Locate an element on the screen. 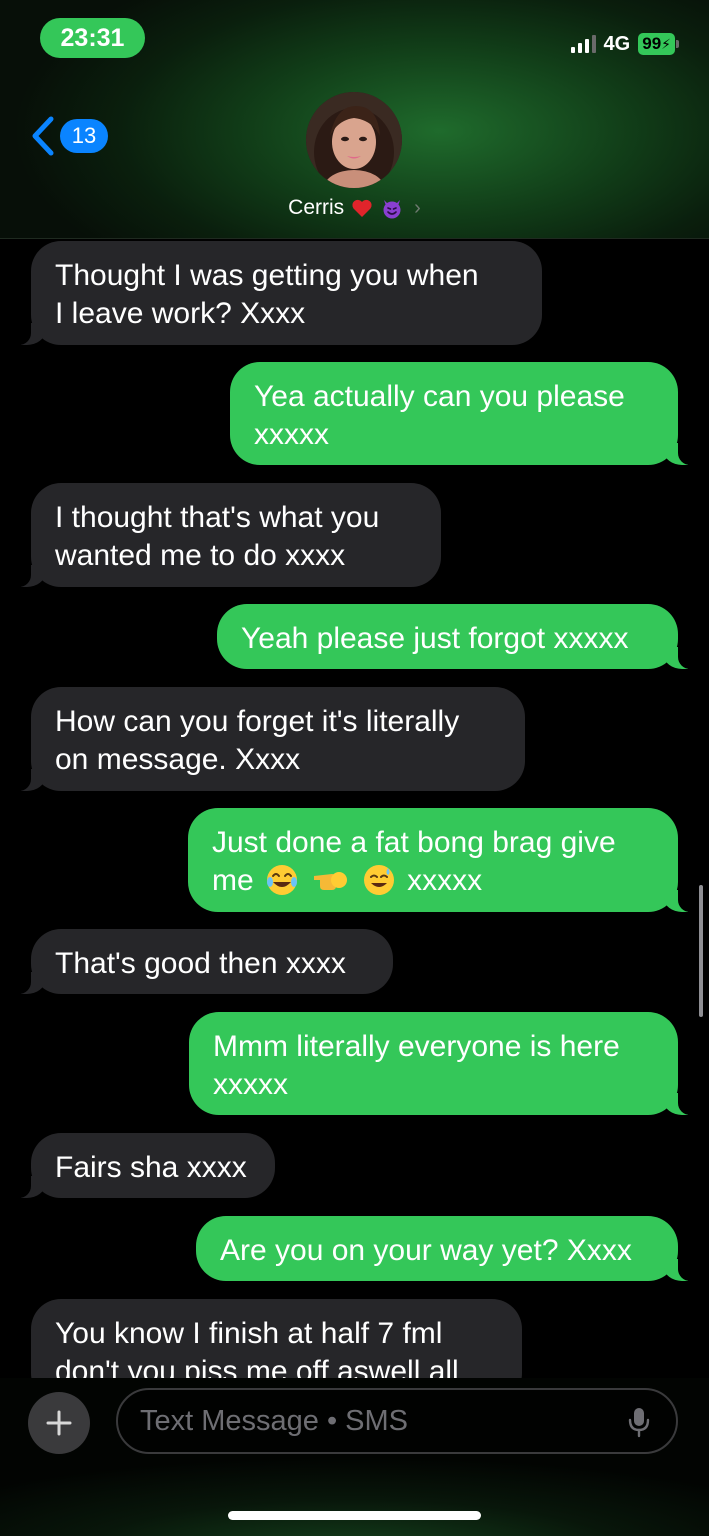  received-message: Fairs sha xxxx is located at coordinates (140, 1165).